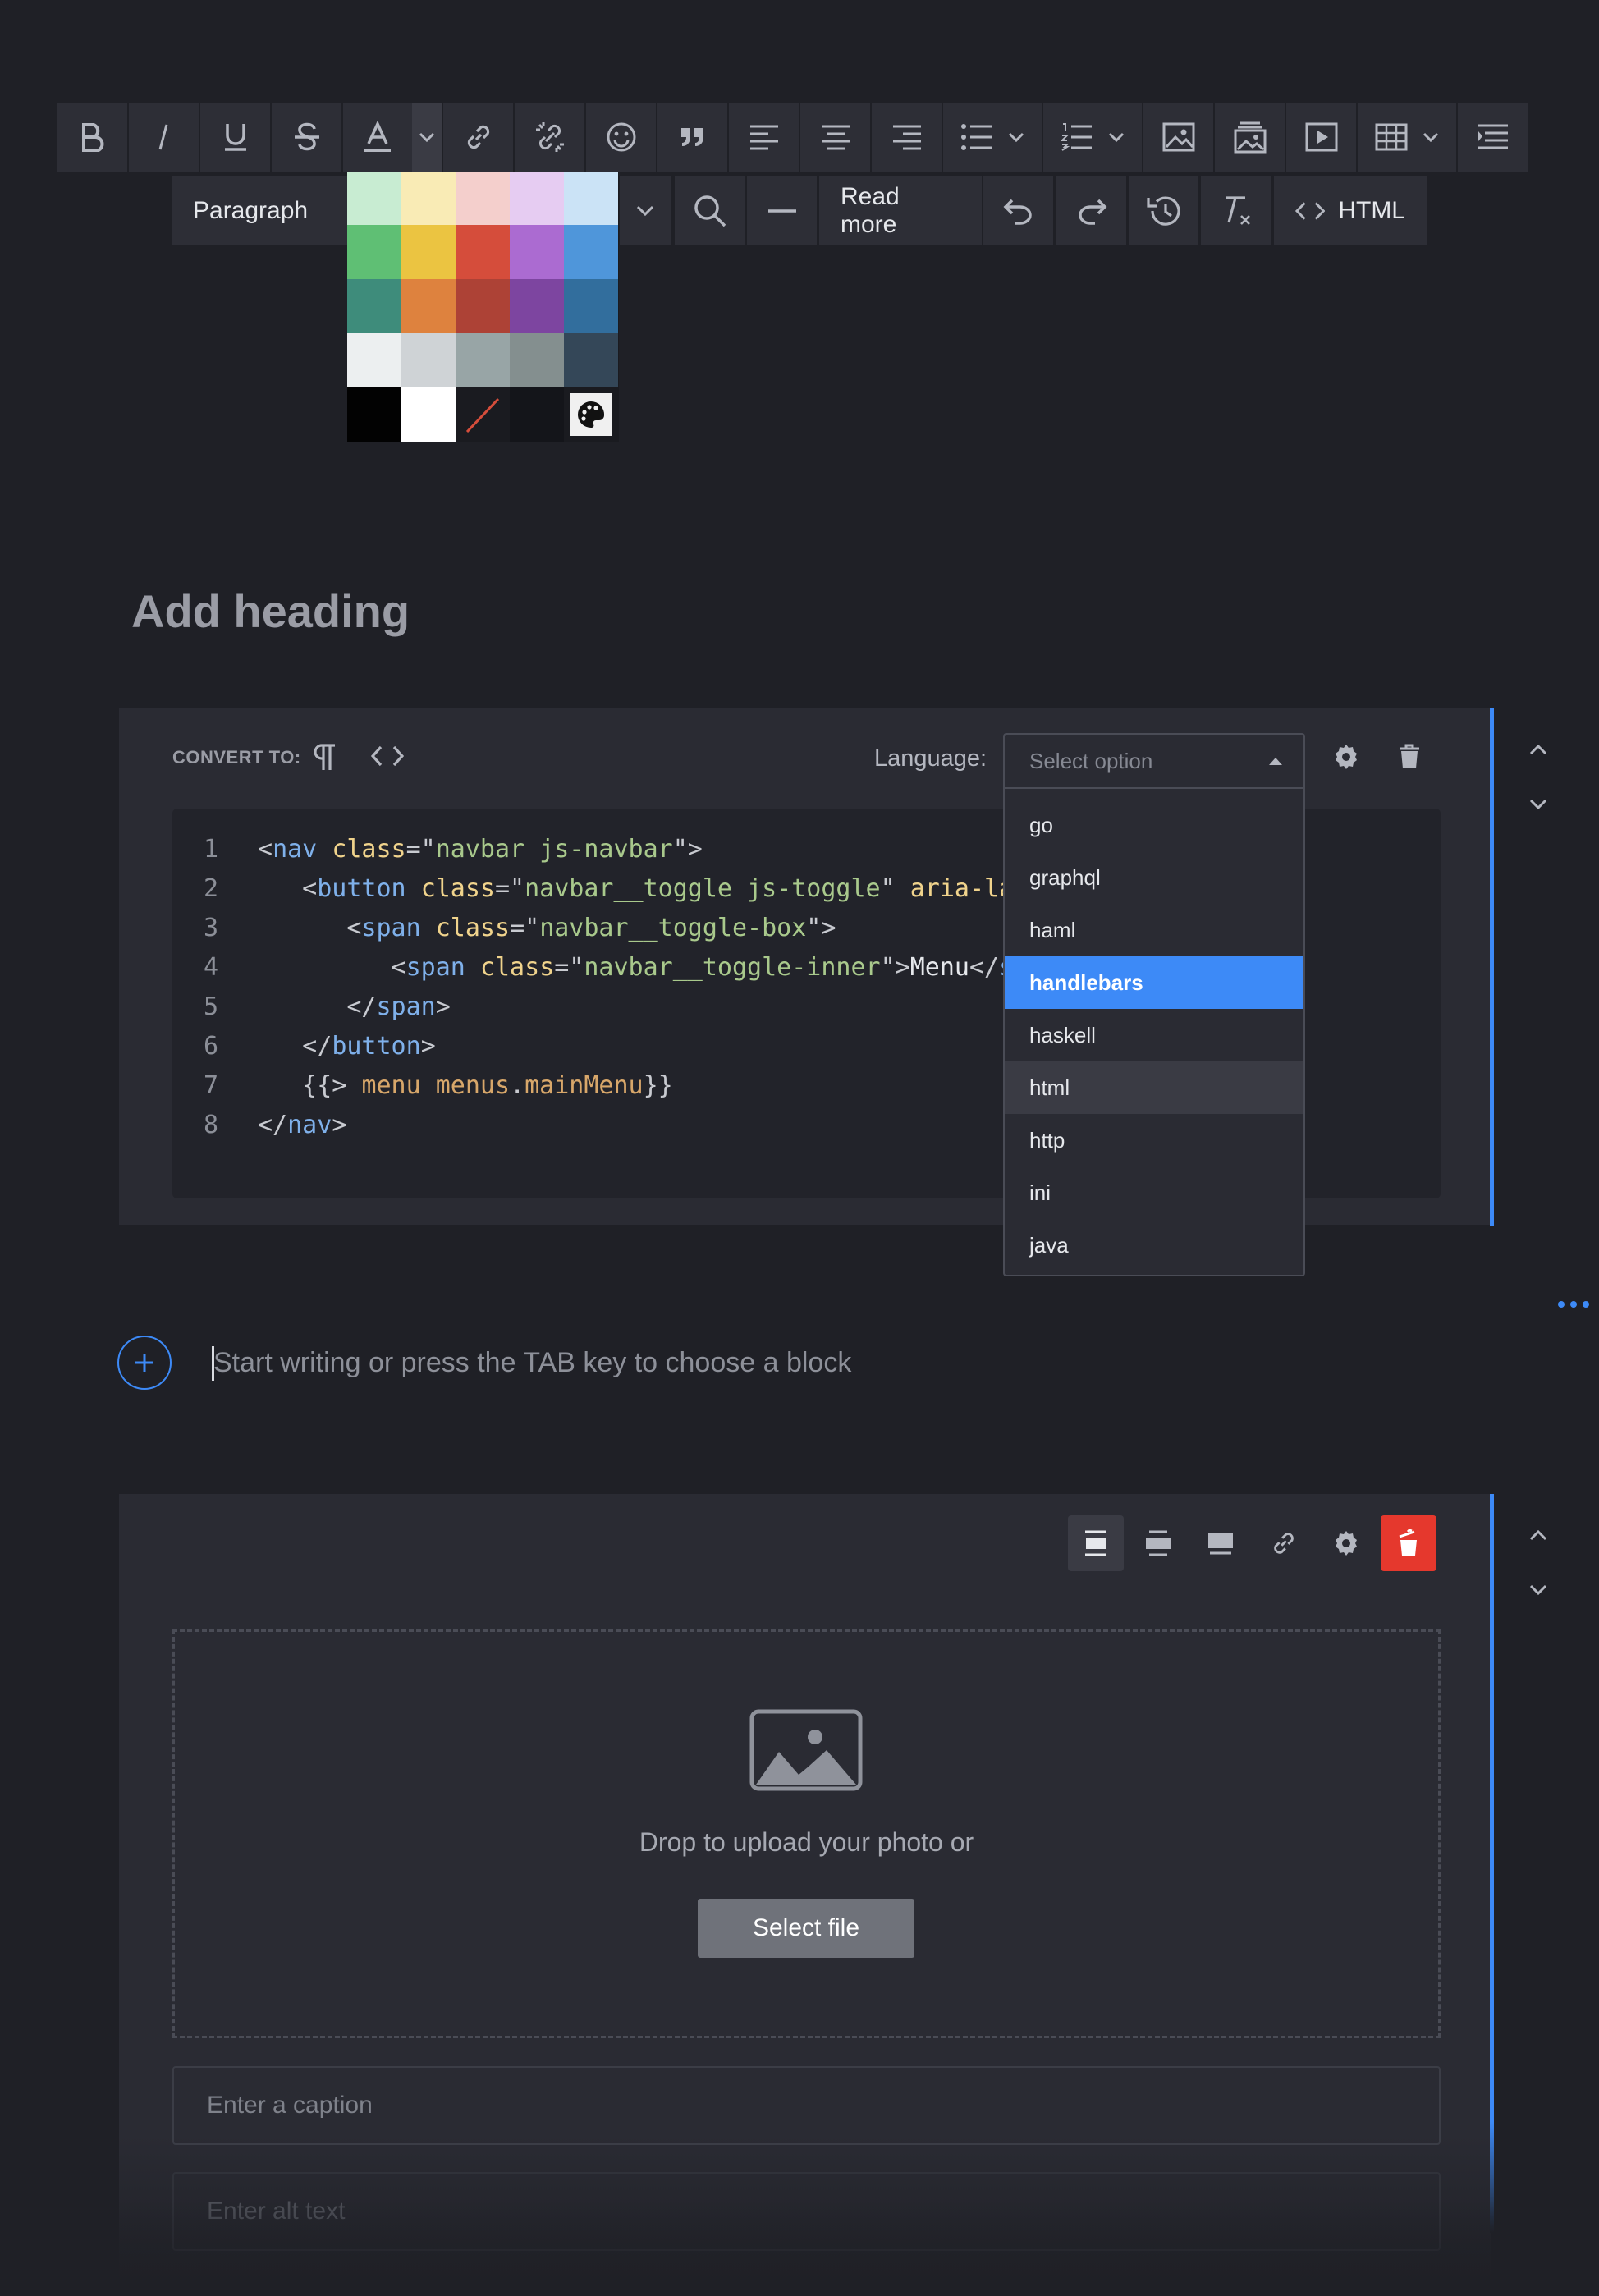 This screenshot has width=1599, height=2296. Describe the element at coordinates (388, 756) in the screenshot. I see `convert-to-code-button` at that location.